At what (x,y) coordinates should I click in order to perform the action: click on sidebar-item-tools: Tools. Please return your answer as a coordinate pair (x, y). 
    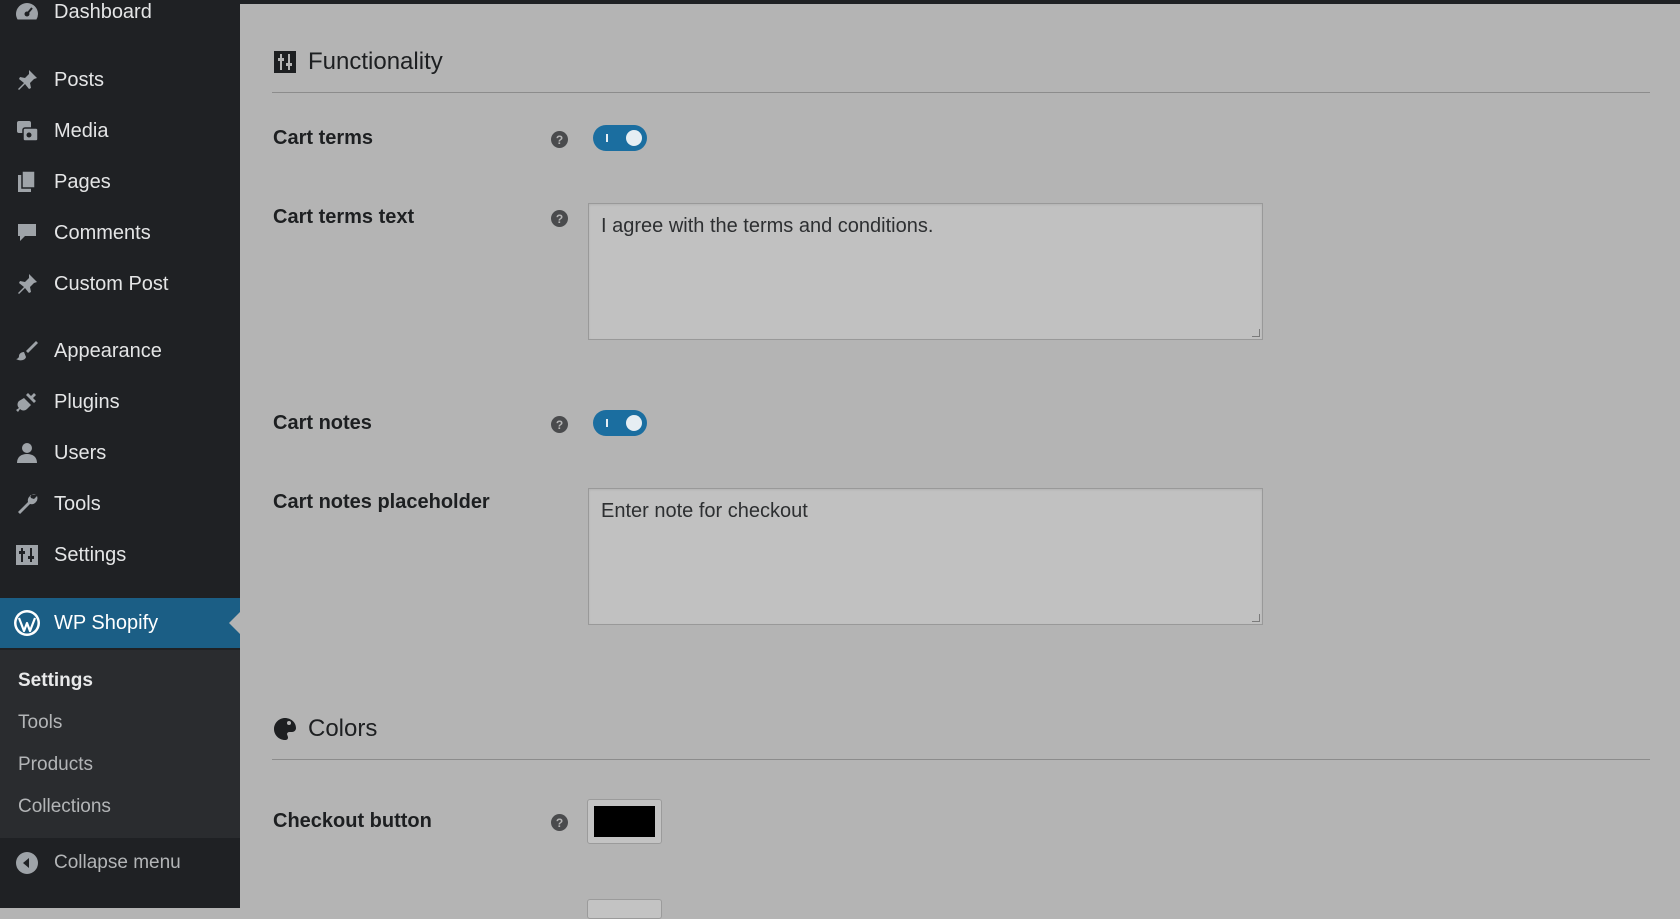
    Looking at the image, I should click on (120, 504).